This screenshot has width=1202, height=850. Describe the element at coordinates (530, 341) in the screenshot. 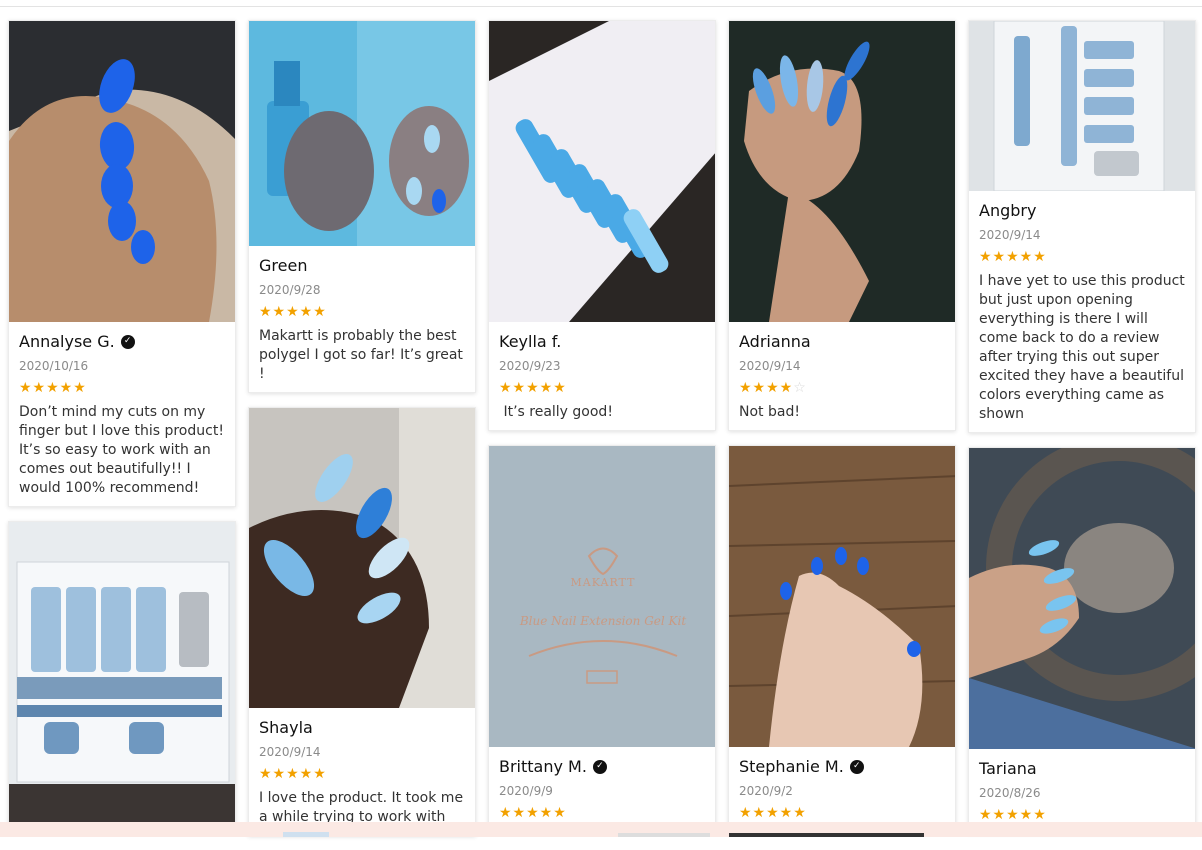

I see `reviewer-name: Keylla f.` at that location.